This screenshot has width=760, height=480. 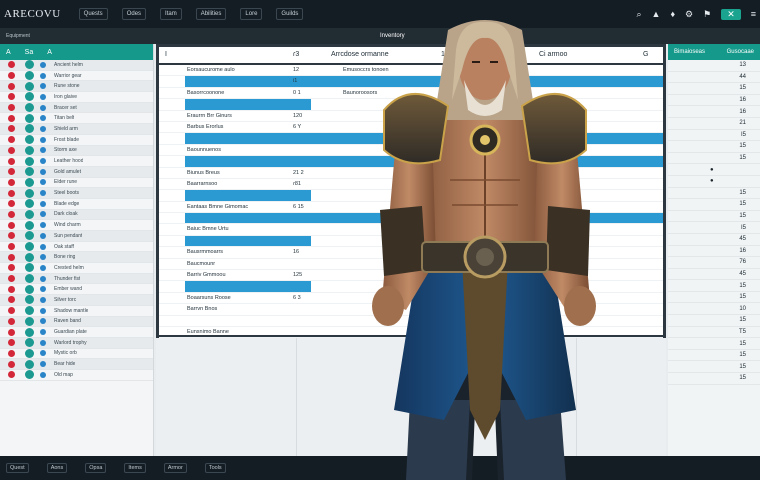 I want to click on sidebar-list-item: Shadow mantle, so click(x=76, y=311).